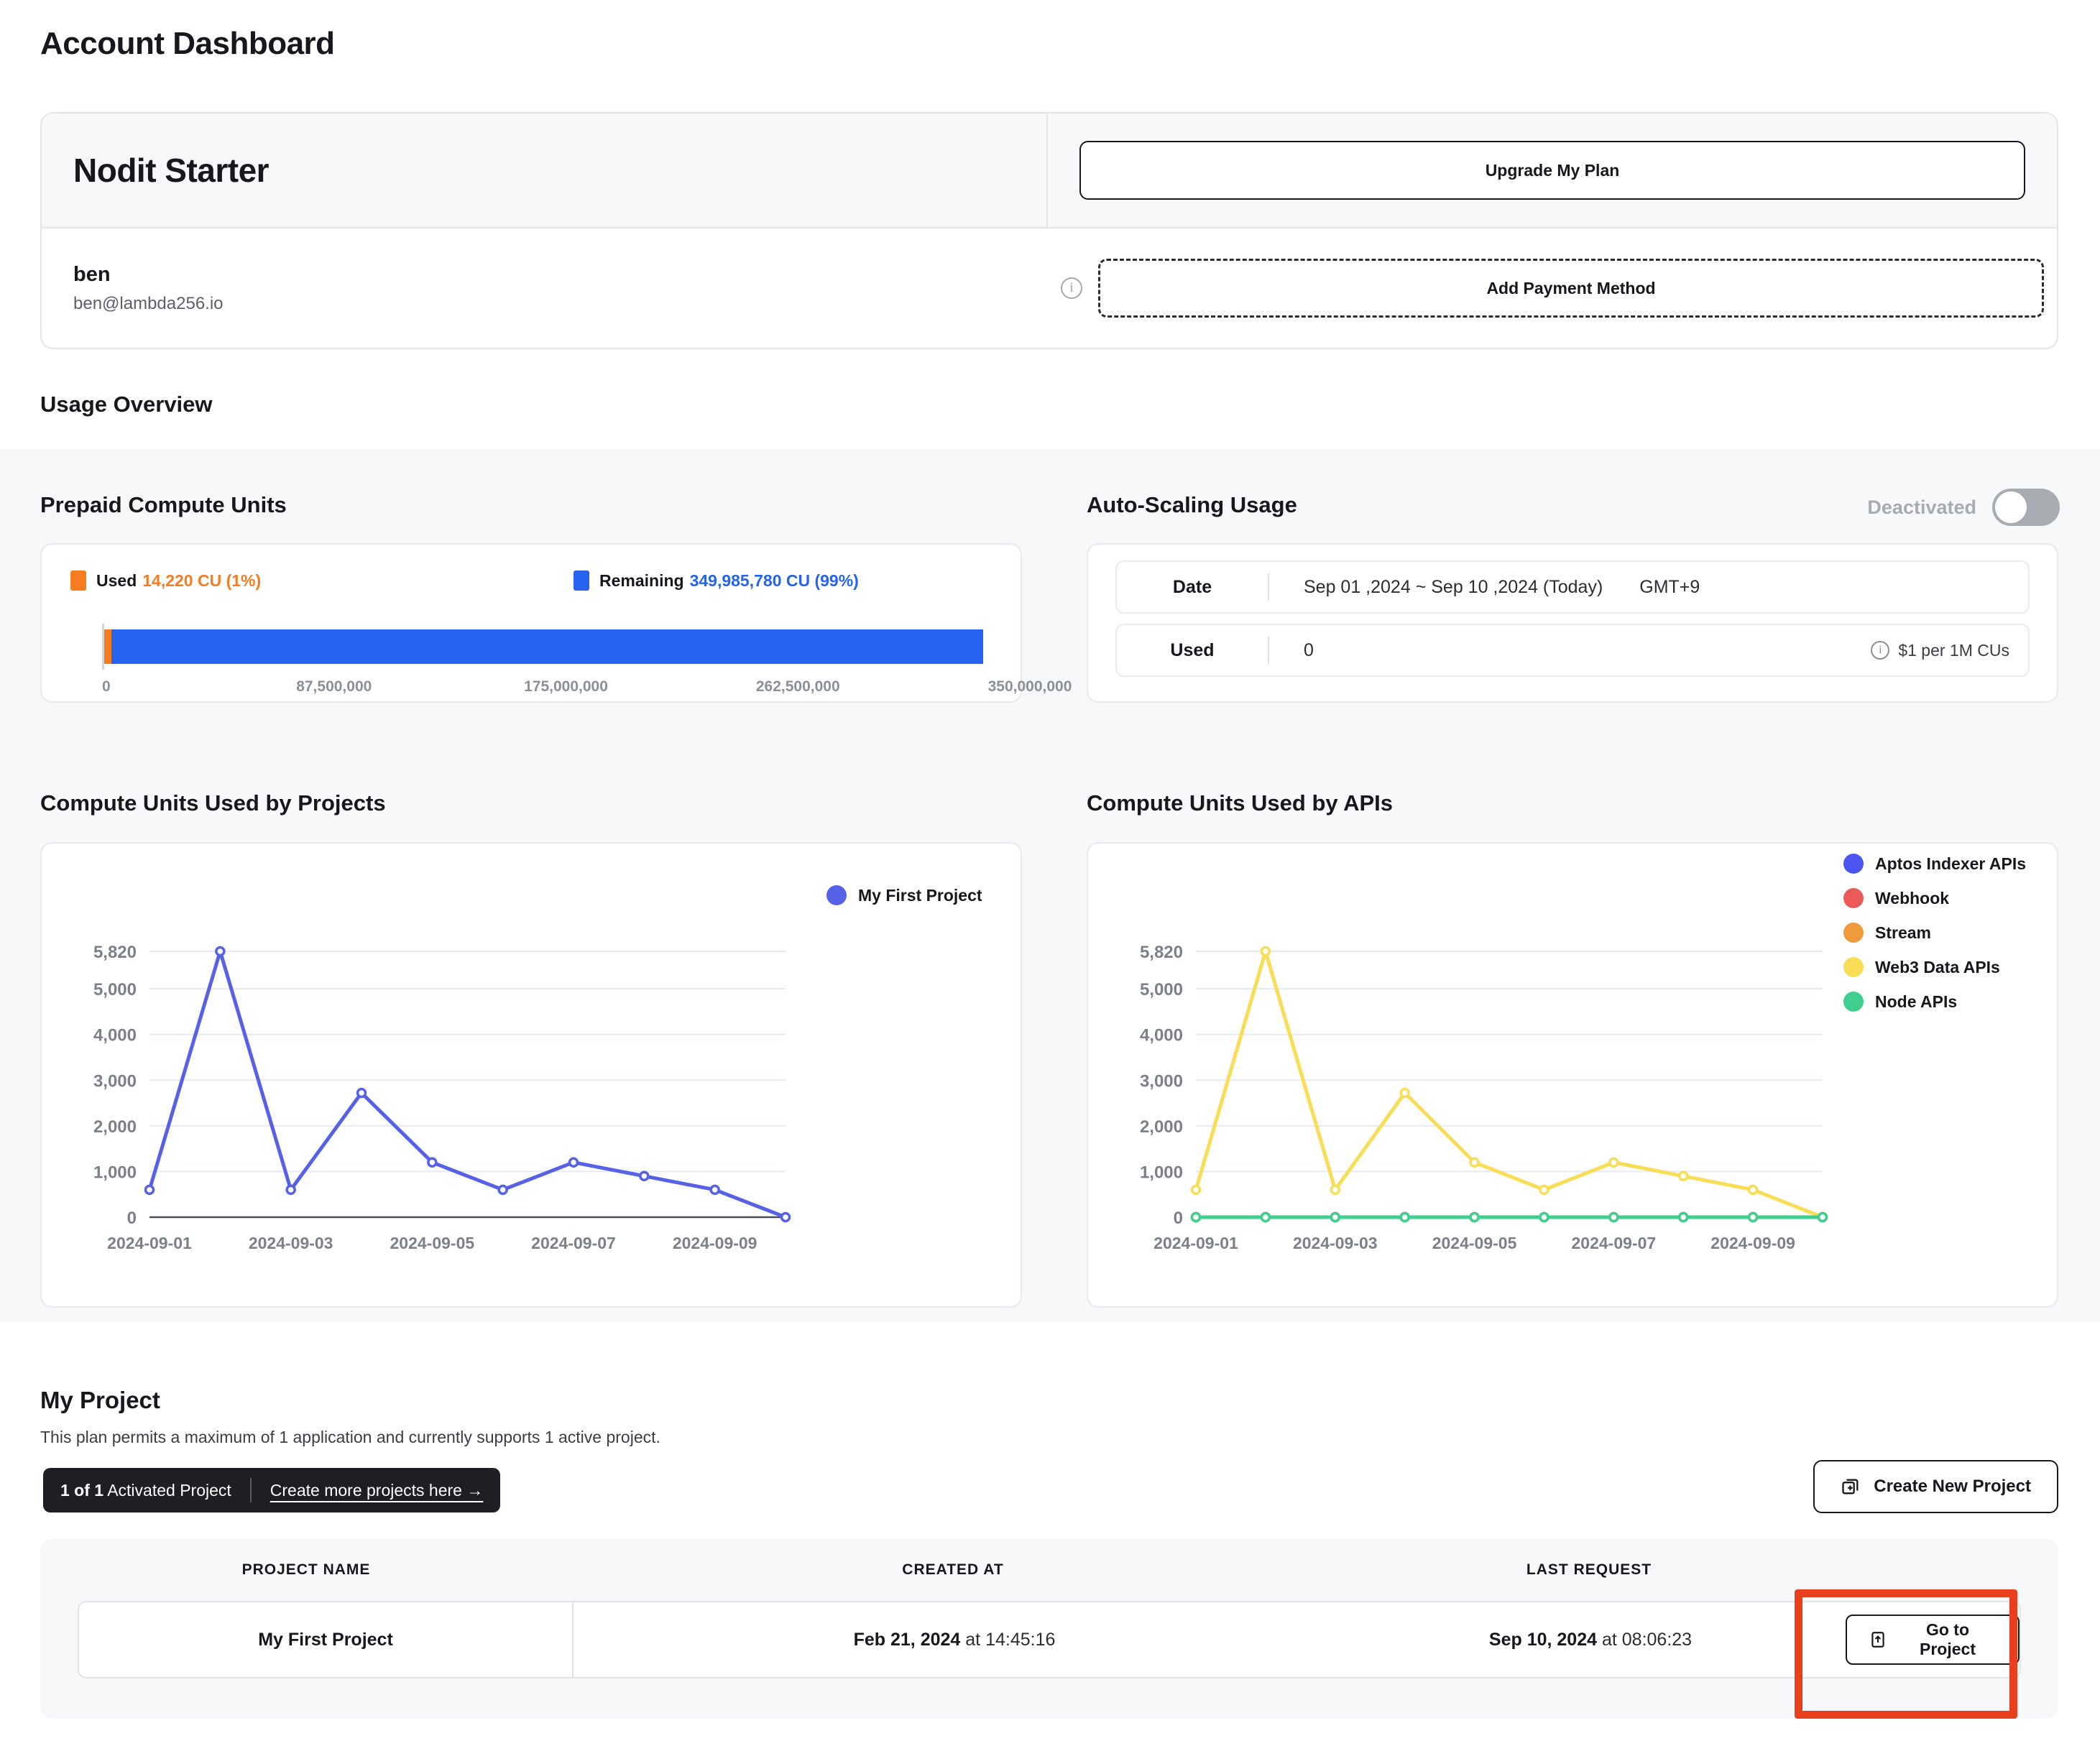  I want to click on user-email: ben@lambda256.io, so click(148, 303).